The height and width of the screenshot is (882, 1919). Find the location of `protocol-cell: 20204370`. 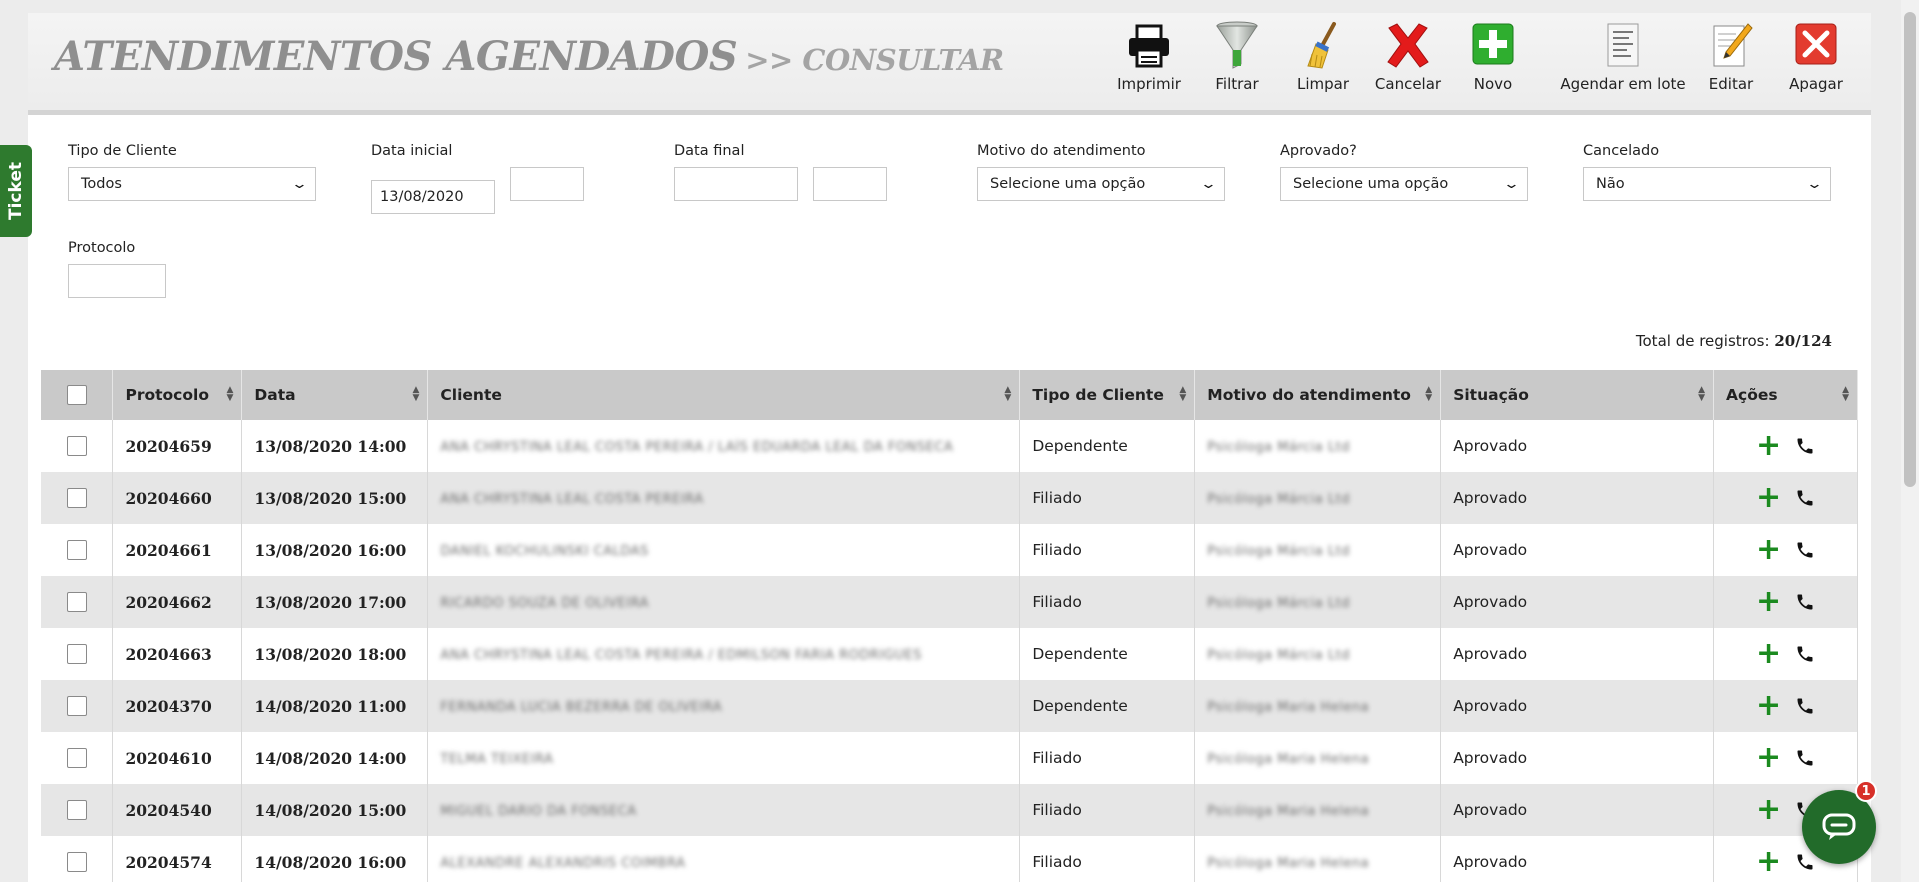

protocol-cell: 20204370 is located at coordinates (177, 706).